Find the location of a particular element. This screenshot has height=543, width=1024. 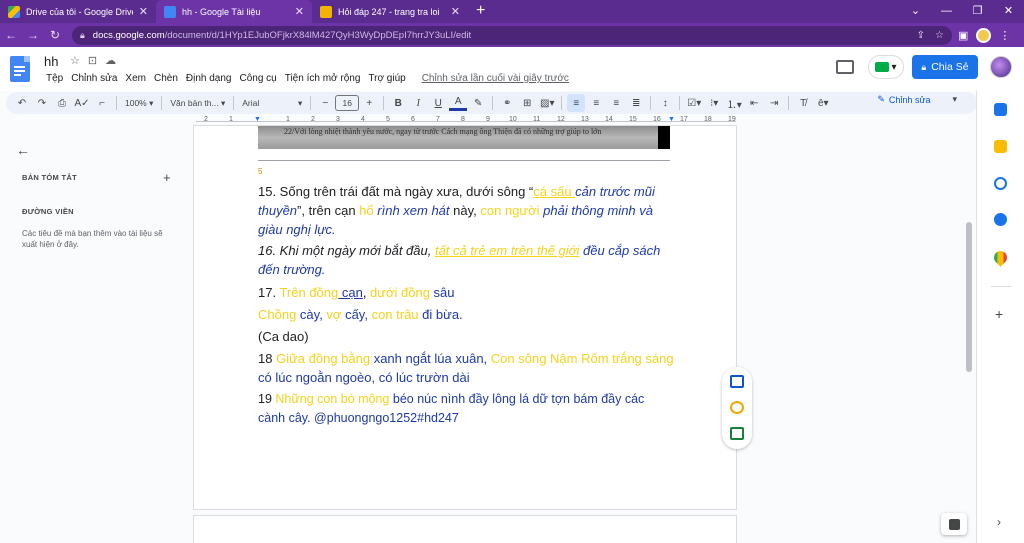

align-left-icon: ≡ is located at coordinates (576, 103).